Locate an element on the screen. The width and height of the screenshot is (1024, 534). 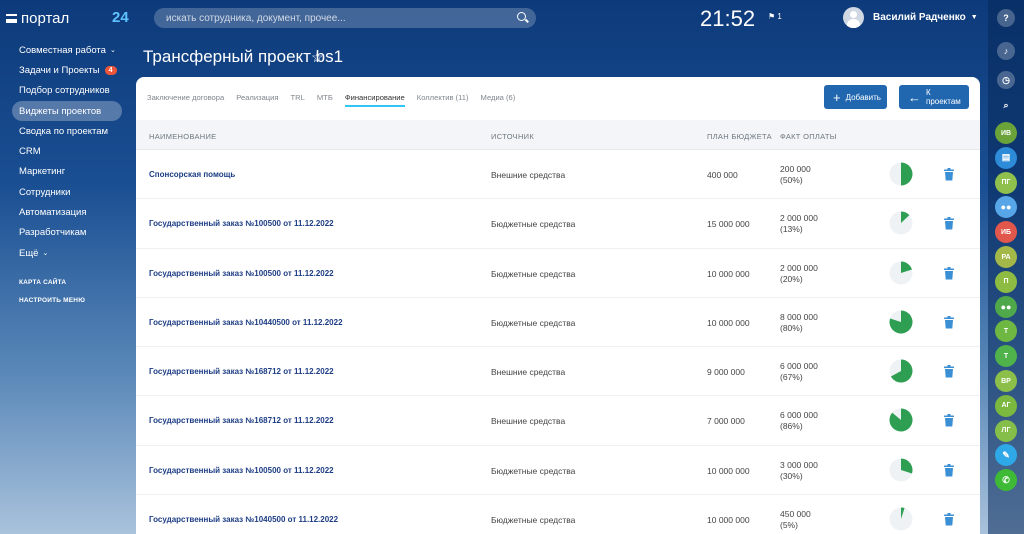
sidebar-item: Ещё ⌄ is located at coordinates (67, 253).